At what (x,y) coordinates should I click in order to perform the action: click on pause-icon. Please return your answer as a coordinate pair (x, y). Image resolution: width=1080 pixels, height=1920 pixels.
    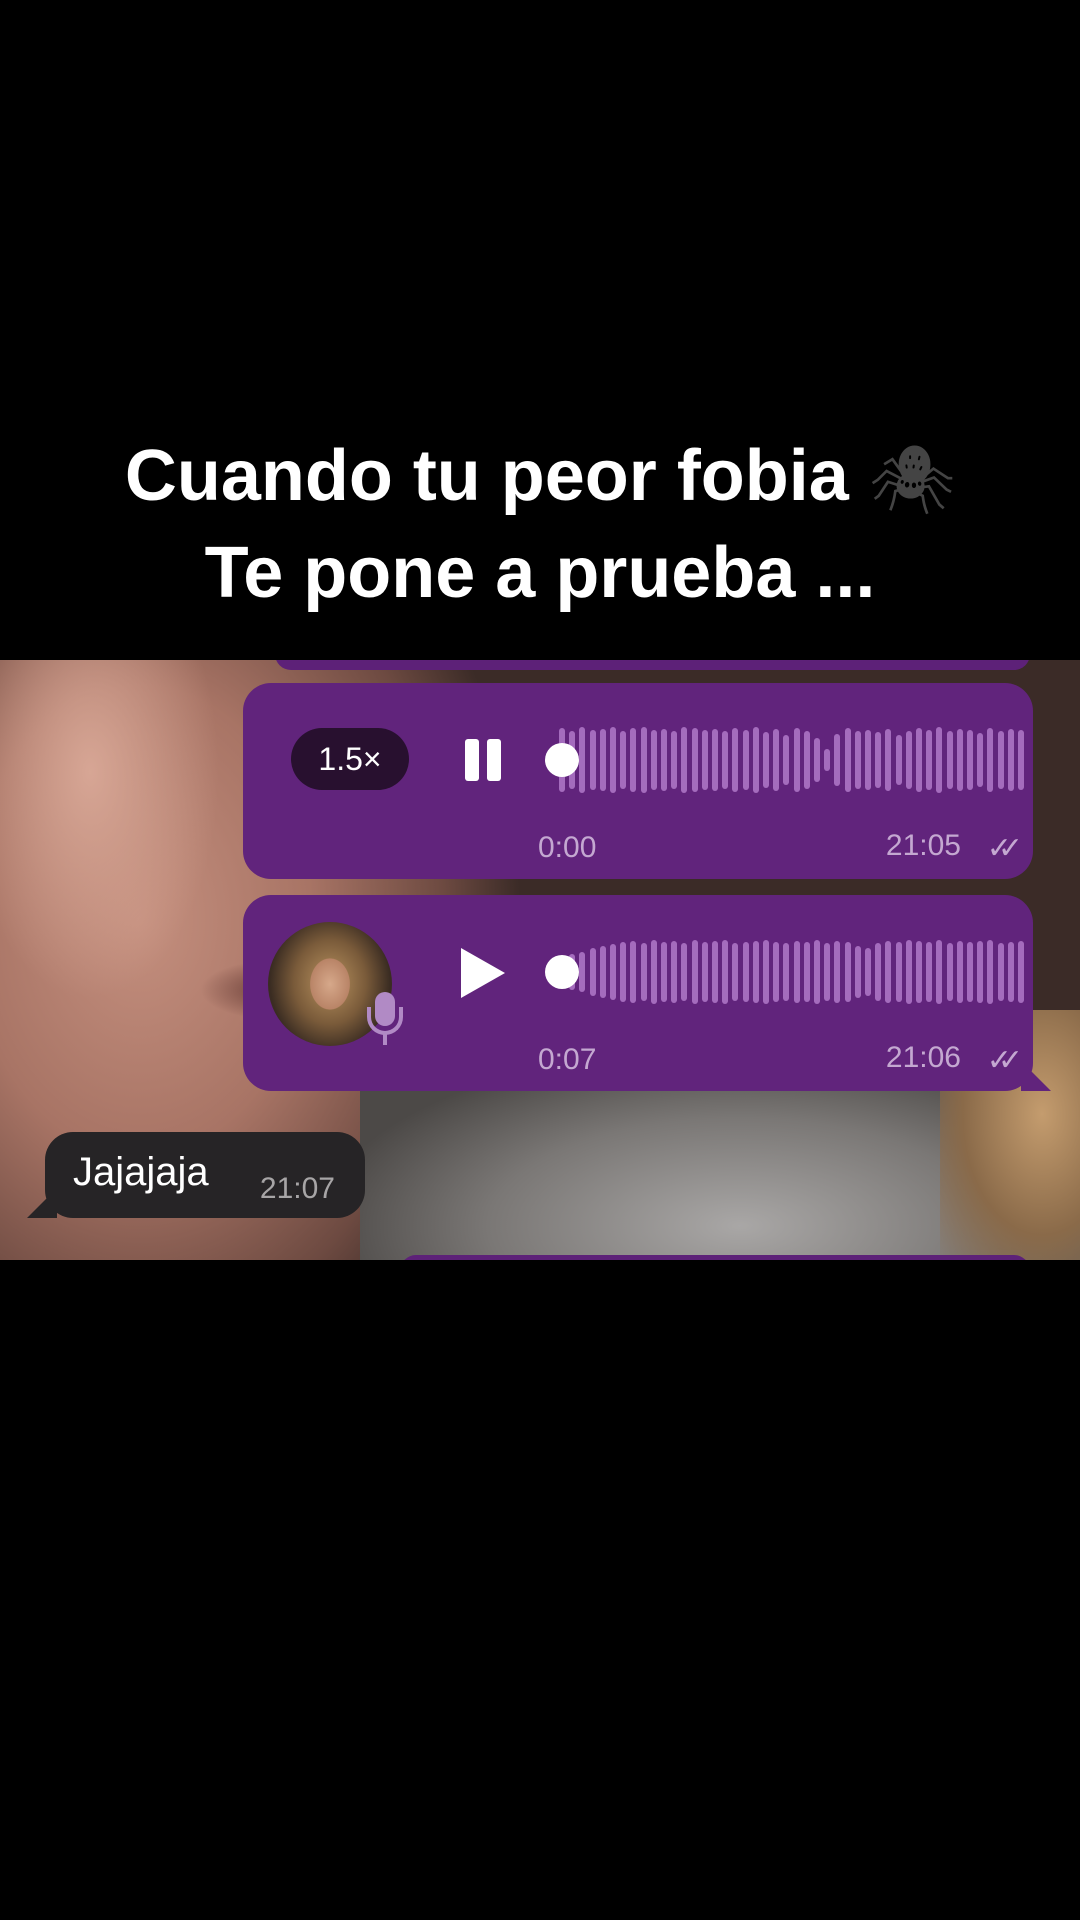
    Looking at the image, I should click on (483, 760).